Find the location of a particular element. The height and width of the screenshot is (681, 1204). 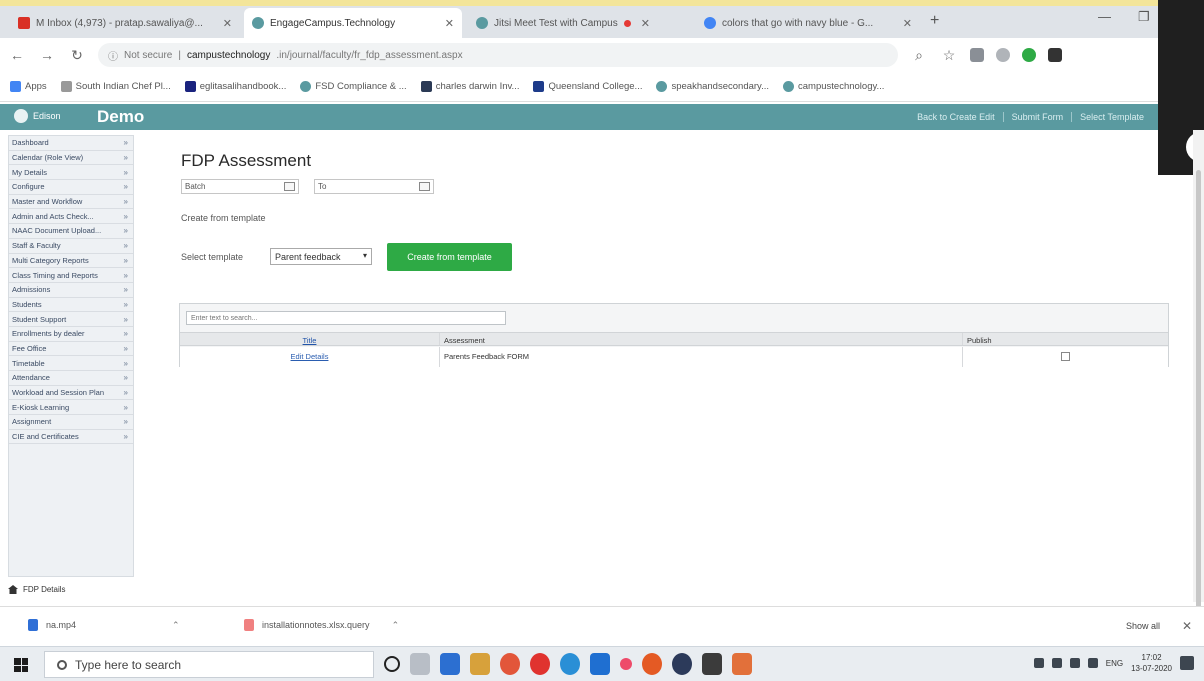

puzzle-icon is located at coordinates (1055, 55).